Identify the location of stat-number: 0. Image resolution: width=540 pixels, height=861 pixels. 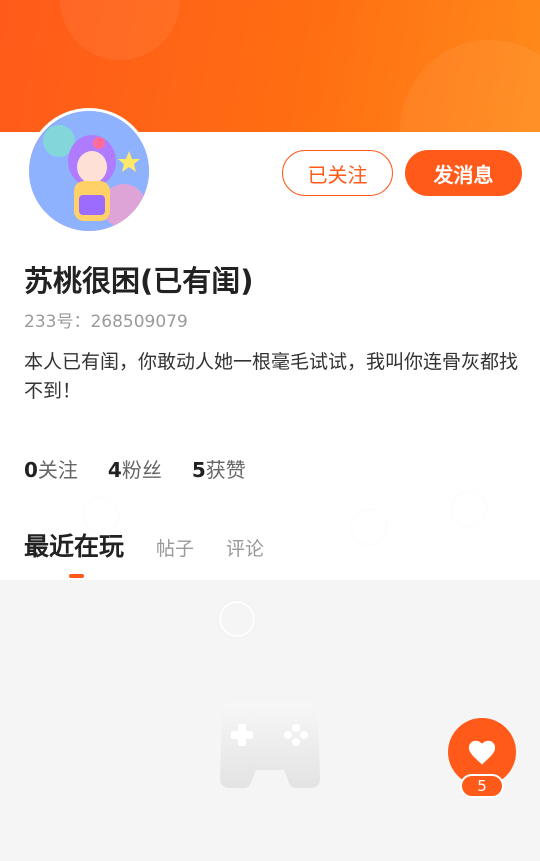
(31, 470).